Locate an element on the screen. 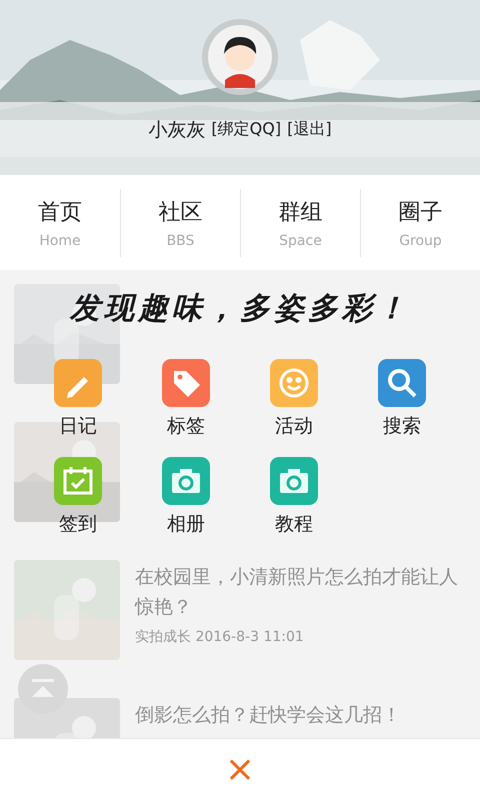 The width and height of the screenshot is (480, 800). account-link: [退出] is located at coordinates (309, 129).